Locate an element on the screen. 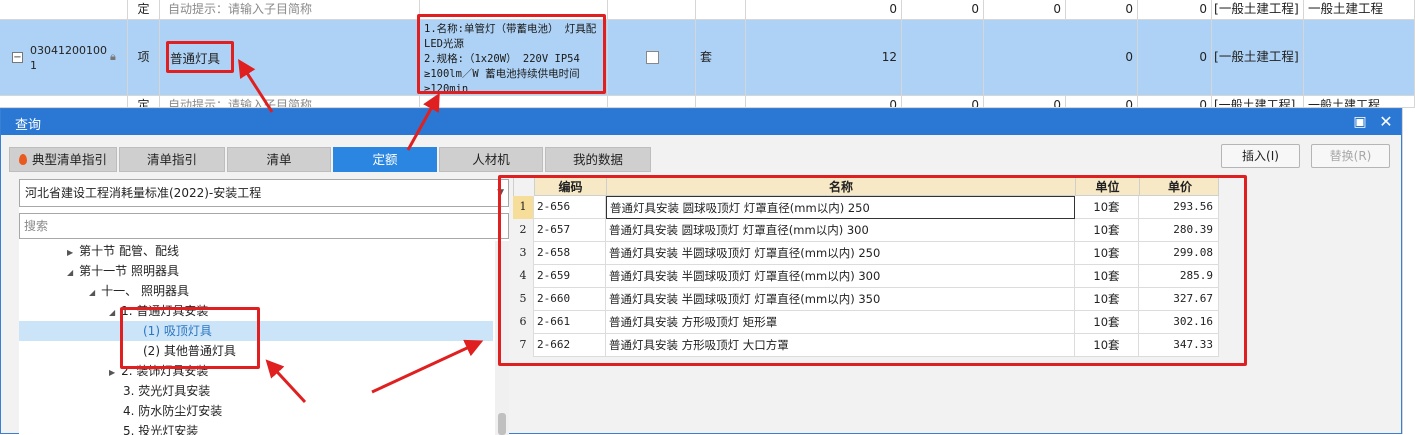 This screenshot has height=435, width=1415. grid-cell-name: 普通灯具 is located at coordinates (290, 57).